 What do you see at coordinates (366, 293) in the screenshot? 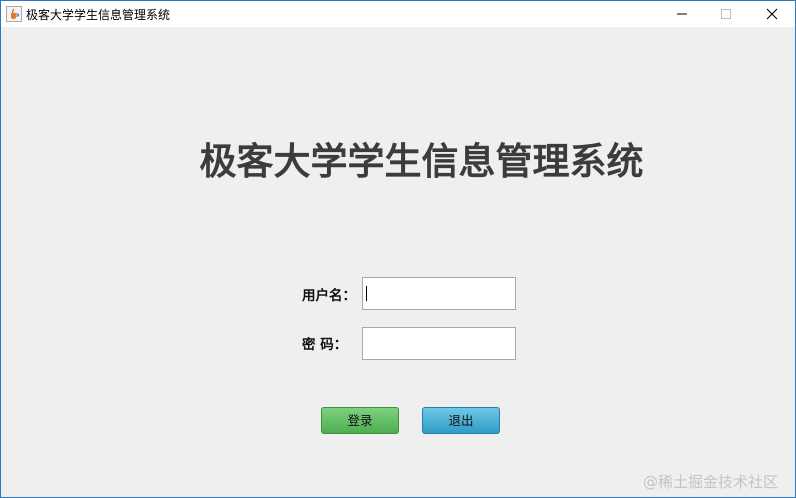
I see `text-cursor` at bounding box center [366, 293].